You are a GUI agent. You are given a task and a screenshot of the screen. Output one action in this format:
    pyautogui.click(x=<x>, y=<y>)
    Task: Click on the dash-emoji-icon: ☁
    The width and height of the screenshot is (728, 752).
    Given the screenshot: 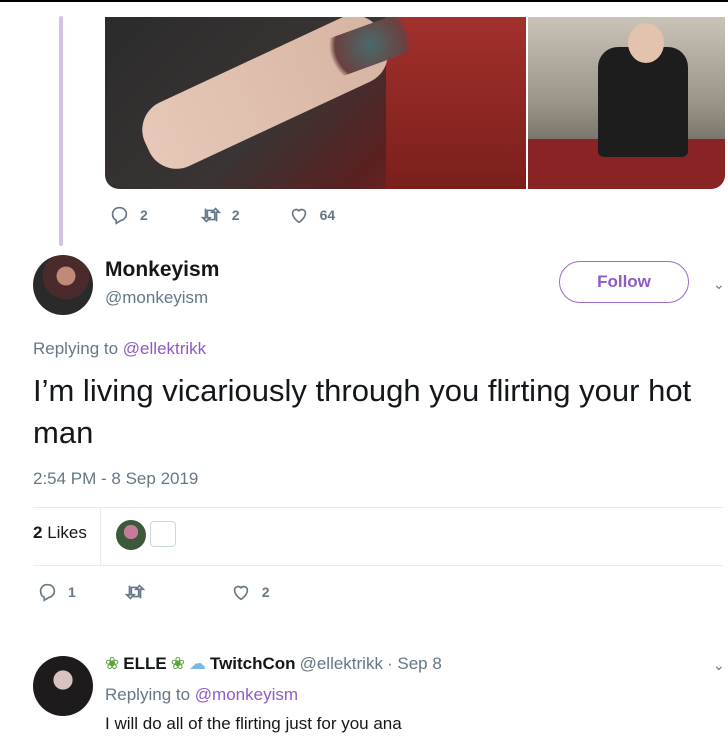 What is the action you would take?
    pyautogui.click(x=197, y=663)
    